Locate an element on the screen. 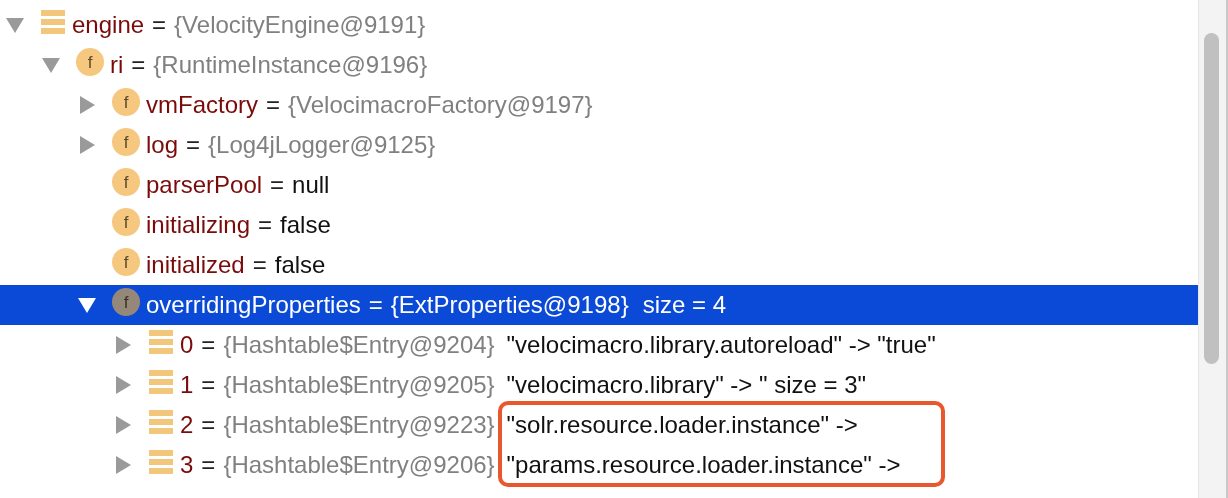 This screenshot has width=1228, height=498. variable-name: overridingProperties is located at coordinates (253, 305).